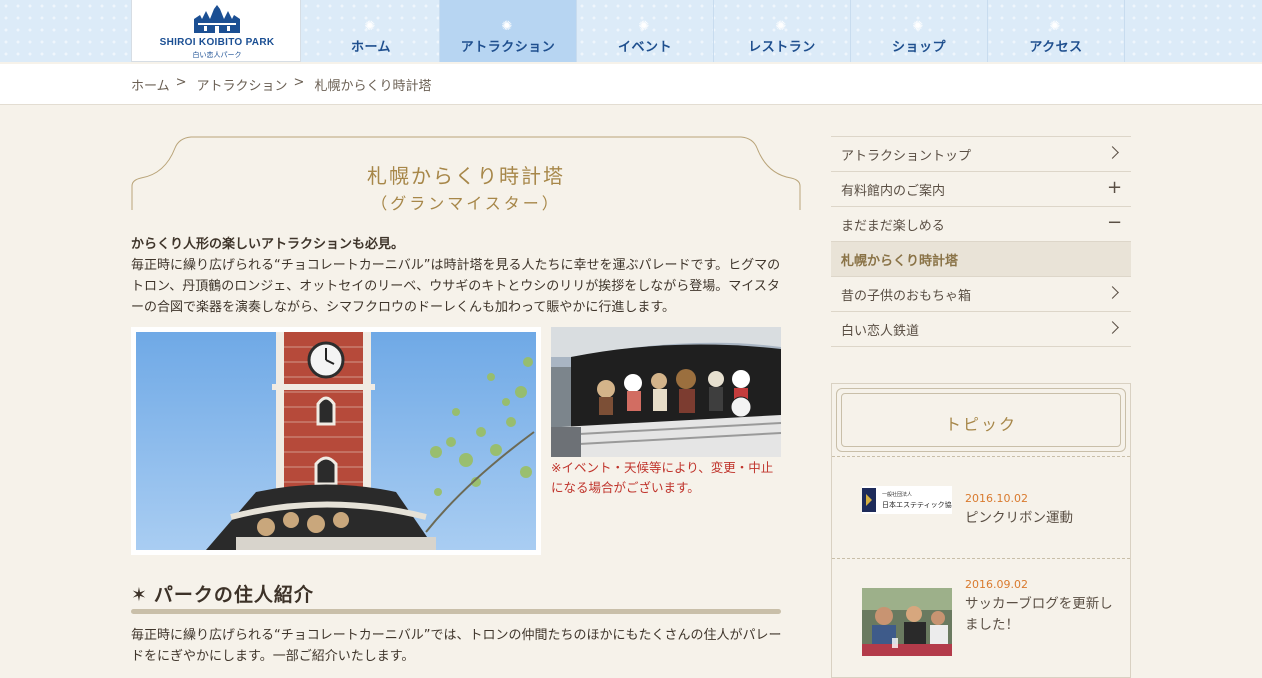 This screenshot has height=678, width=1262. I want to click on clock-tower-photo, so click(336, 441).